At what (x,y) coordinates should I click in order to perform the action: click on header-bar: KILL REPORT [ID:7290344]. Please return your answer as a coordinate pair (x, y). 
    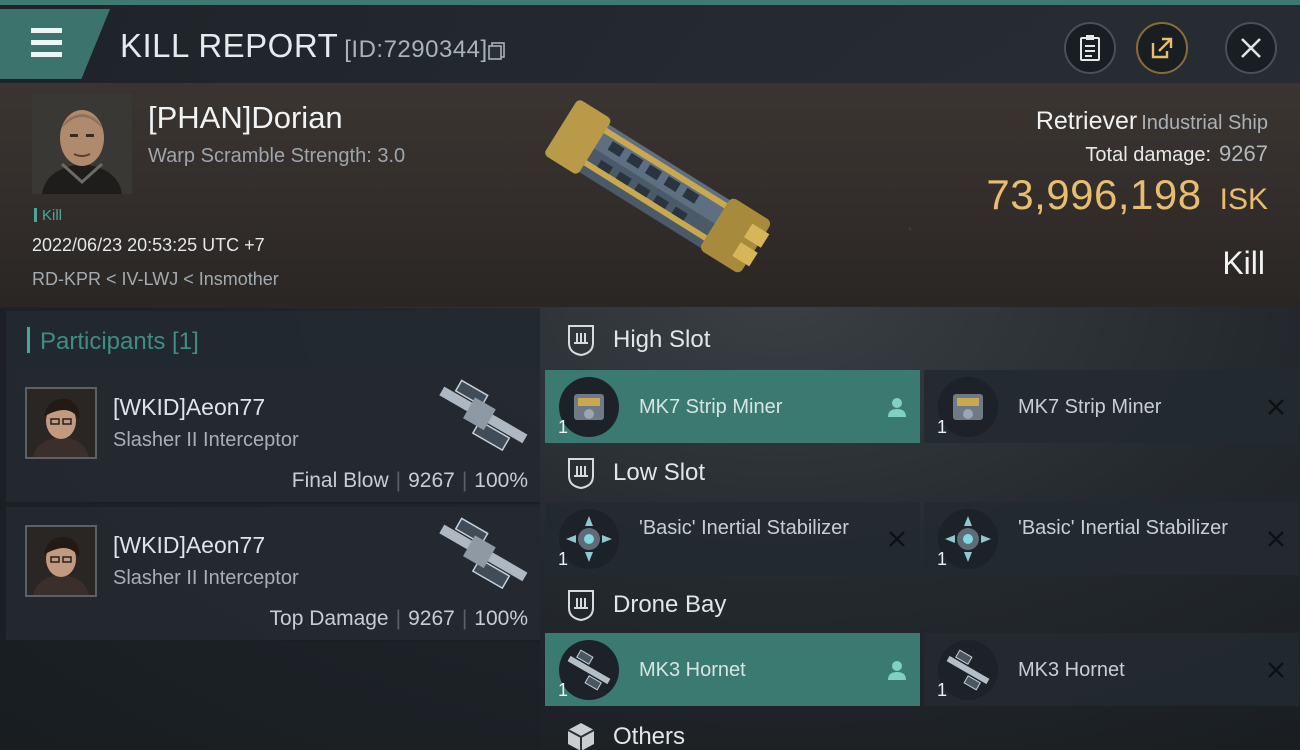
    Looking at the image, I should click on (650, 44).